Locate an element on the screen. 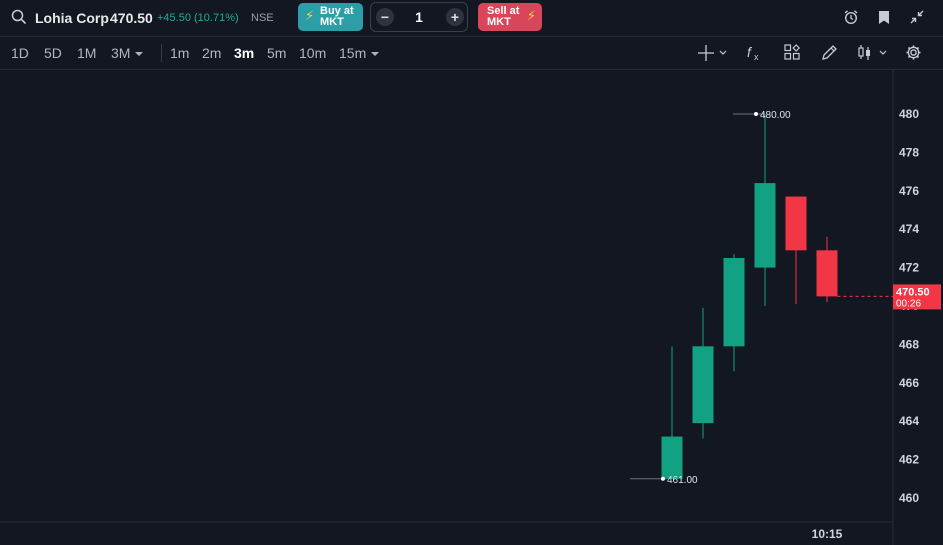 The width and height of the screenshot is (943, 545). interval-dropdown-label: 15m is located at coordinates (353, 53).